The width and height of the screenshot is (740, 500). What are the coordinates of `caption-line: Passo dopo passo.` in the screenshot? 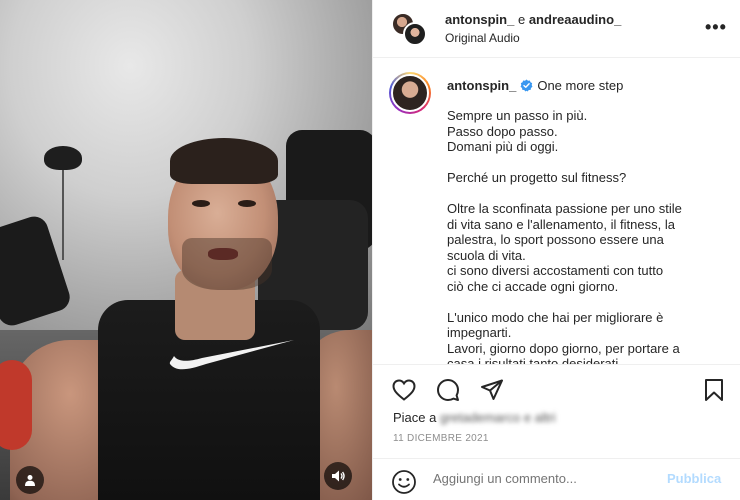 It's located at (502, 131).